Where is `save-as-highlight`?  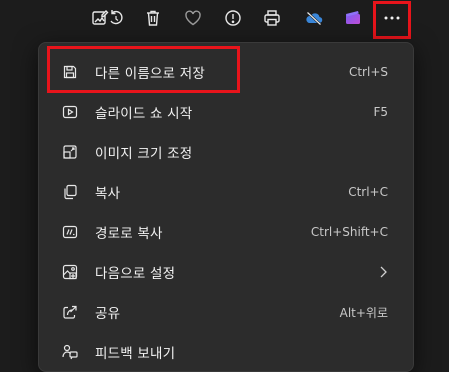
save-as-highlight is located at coordinates (143, 69).